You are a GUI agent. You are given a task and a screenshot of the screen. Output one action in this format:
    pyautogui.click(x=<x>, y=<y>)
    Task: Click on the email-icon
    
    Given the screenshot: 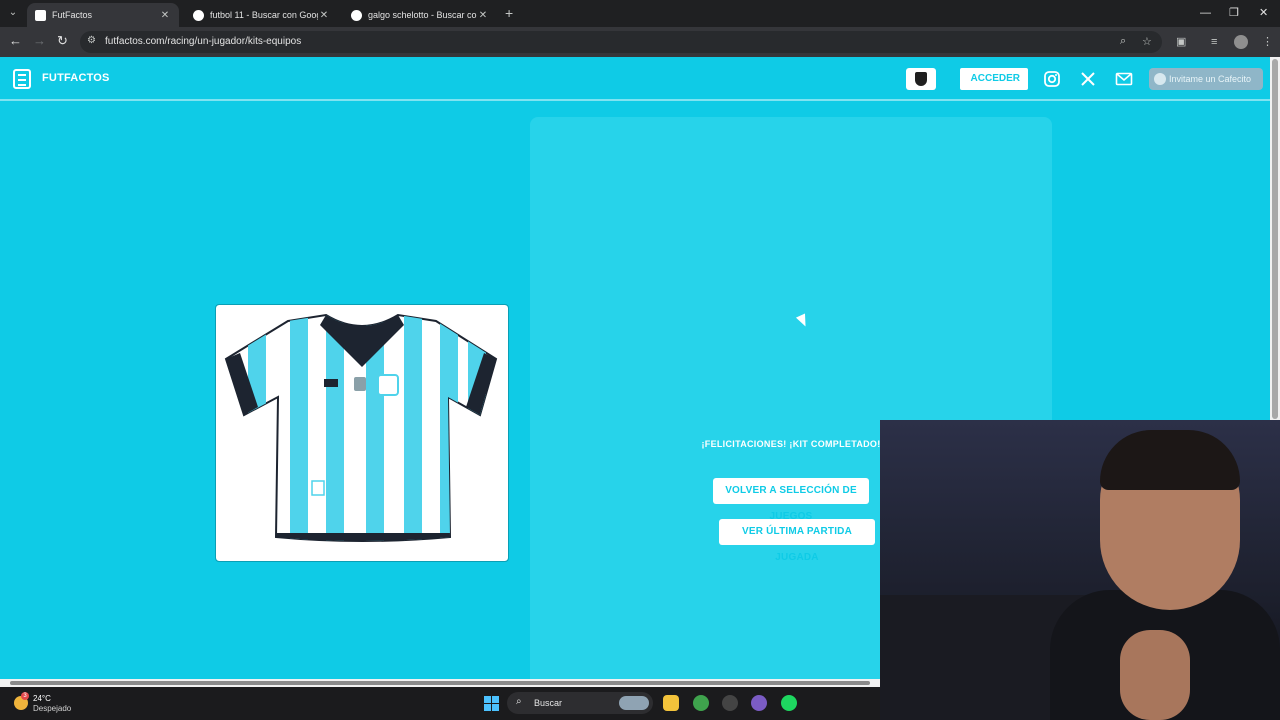 What is the action you would take?
    pyautogui.click(x=1124, y=79)
    